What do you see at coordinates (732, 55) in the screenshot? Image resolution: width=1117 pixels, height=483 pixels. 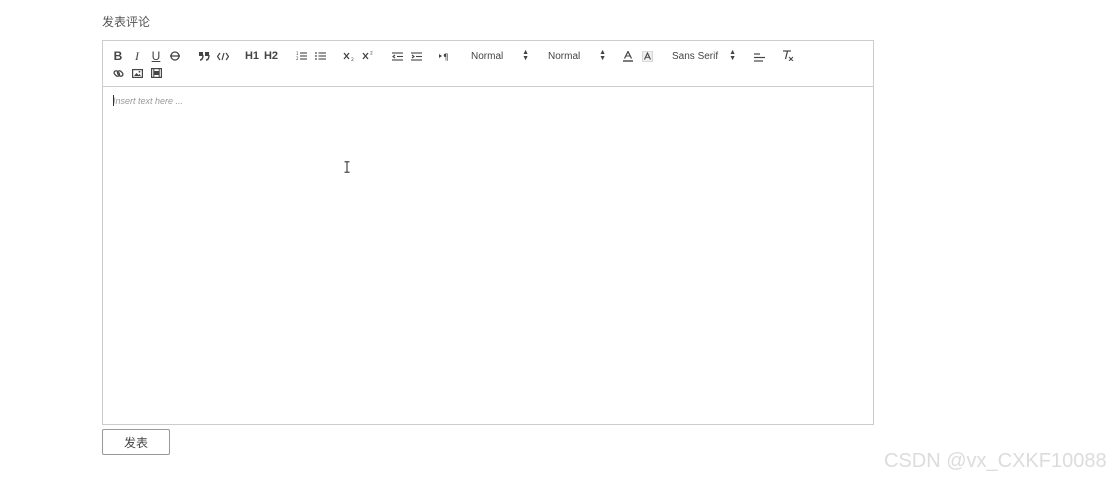 I see `font-picker-caret-icon: ▲ ▼` at bounding box center [732, 55].